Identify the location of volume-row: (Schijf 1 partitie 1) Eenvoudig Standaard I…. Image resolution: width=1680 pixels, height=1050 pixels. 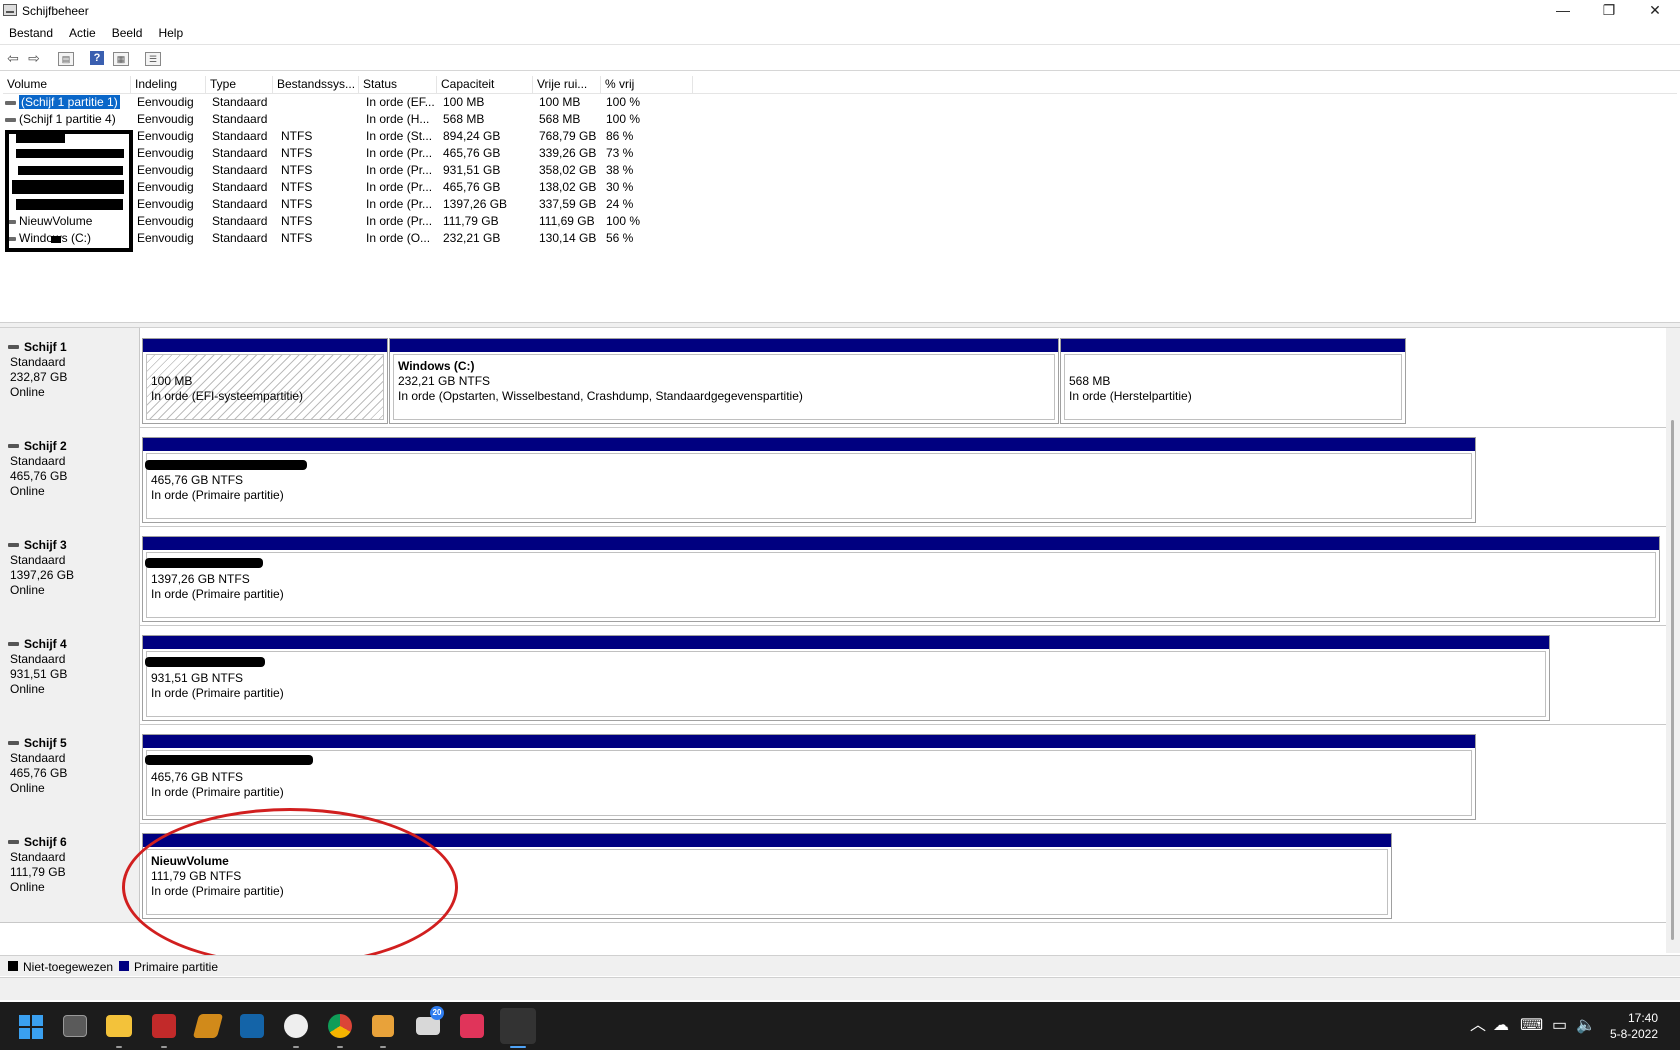
(553, 102).